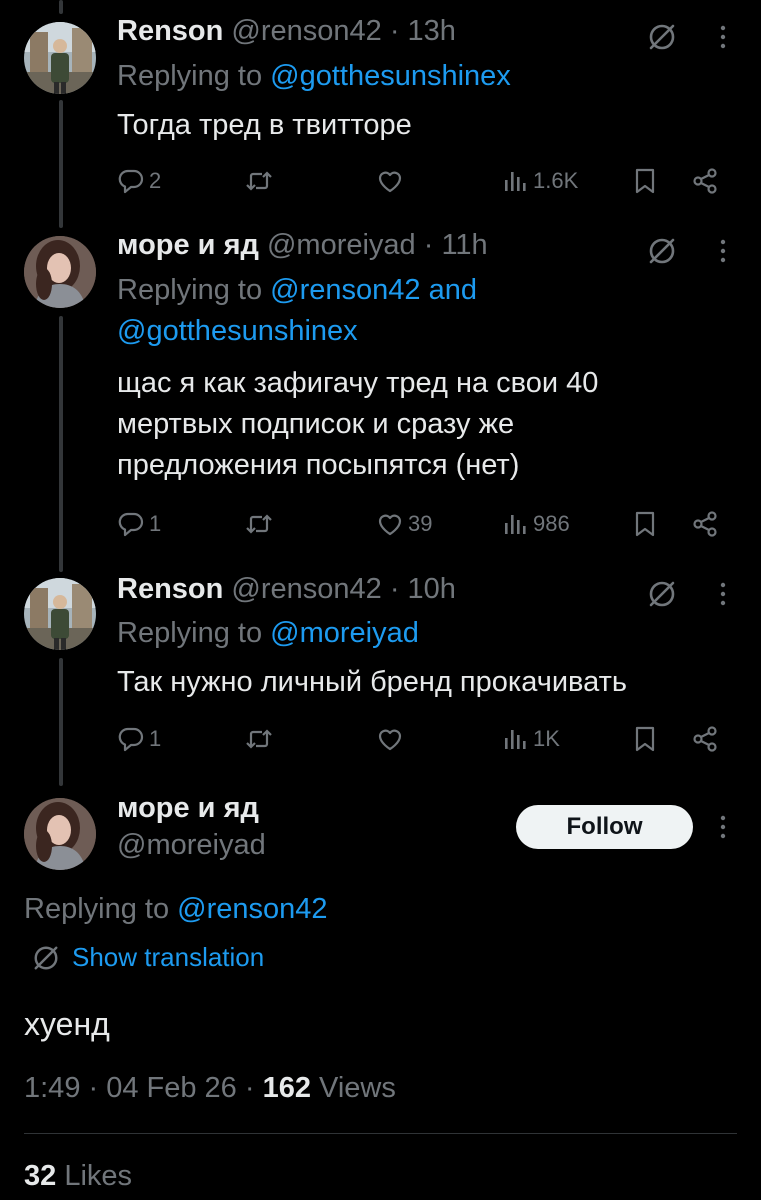  Describe the element at coordinates (143, 1088) in the screenshot. I see `tweet-time: 1:49 · 04 Feb 26 ·` at that location.